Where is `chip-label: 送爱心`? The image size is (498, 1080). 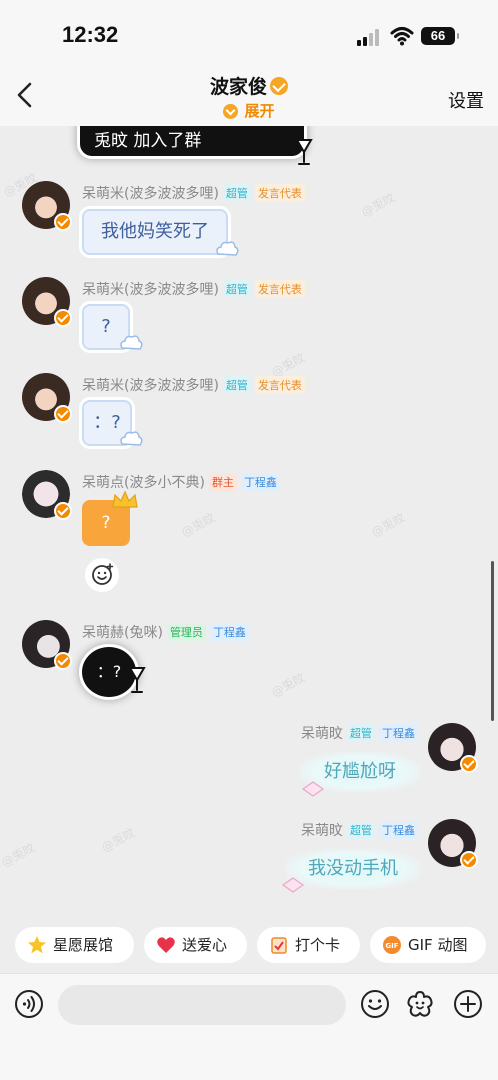
chip-label: 送爱心 is located at coordinates (205, 945).